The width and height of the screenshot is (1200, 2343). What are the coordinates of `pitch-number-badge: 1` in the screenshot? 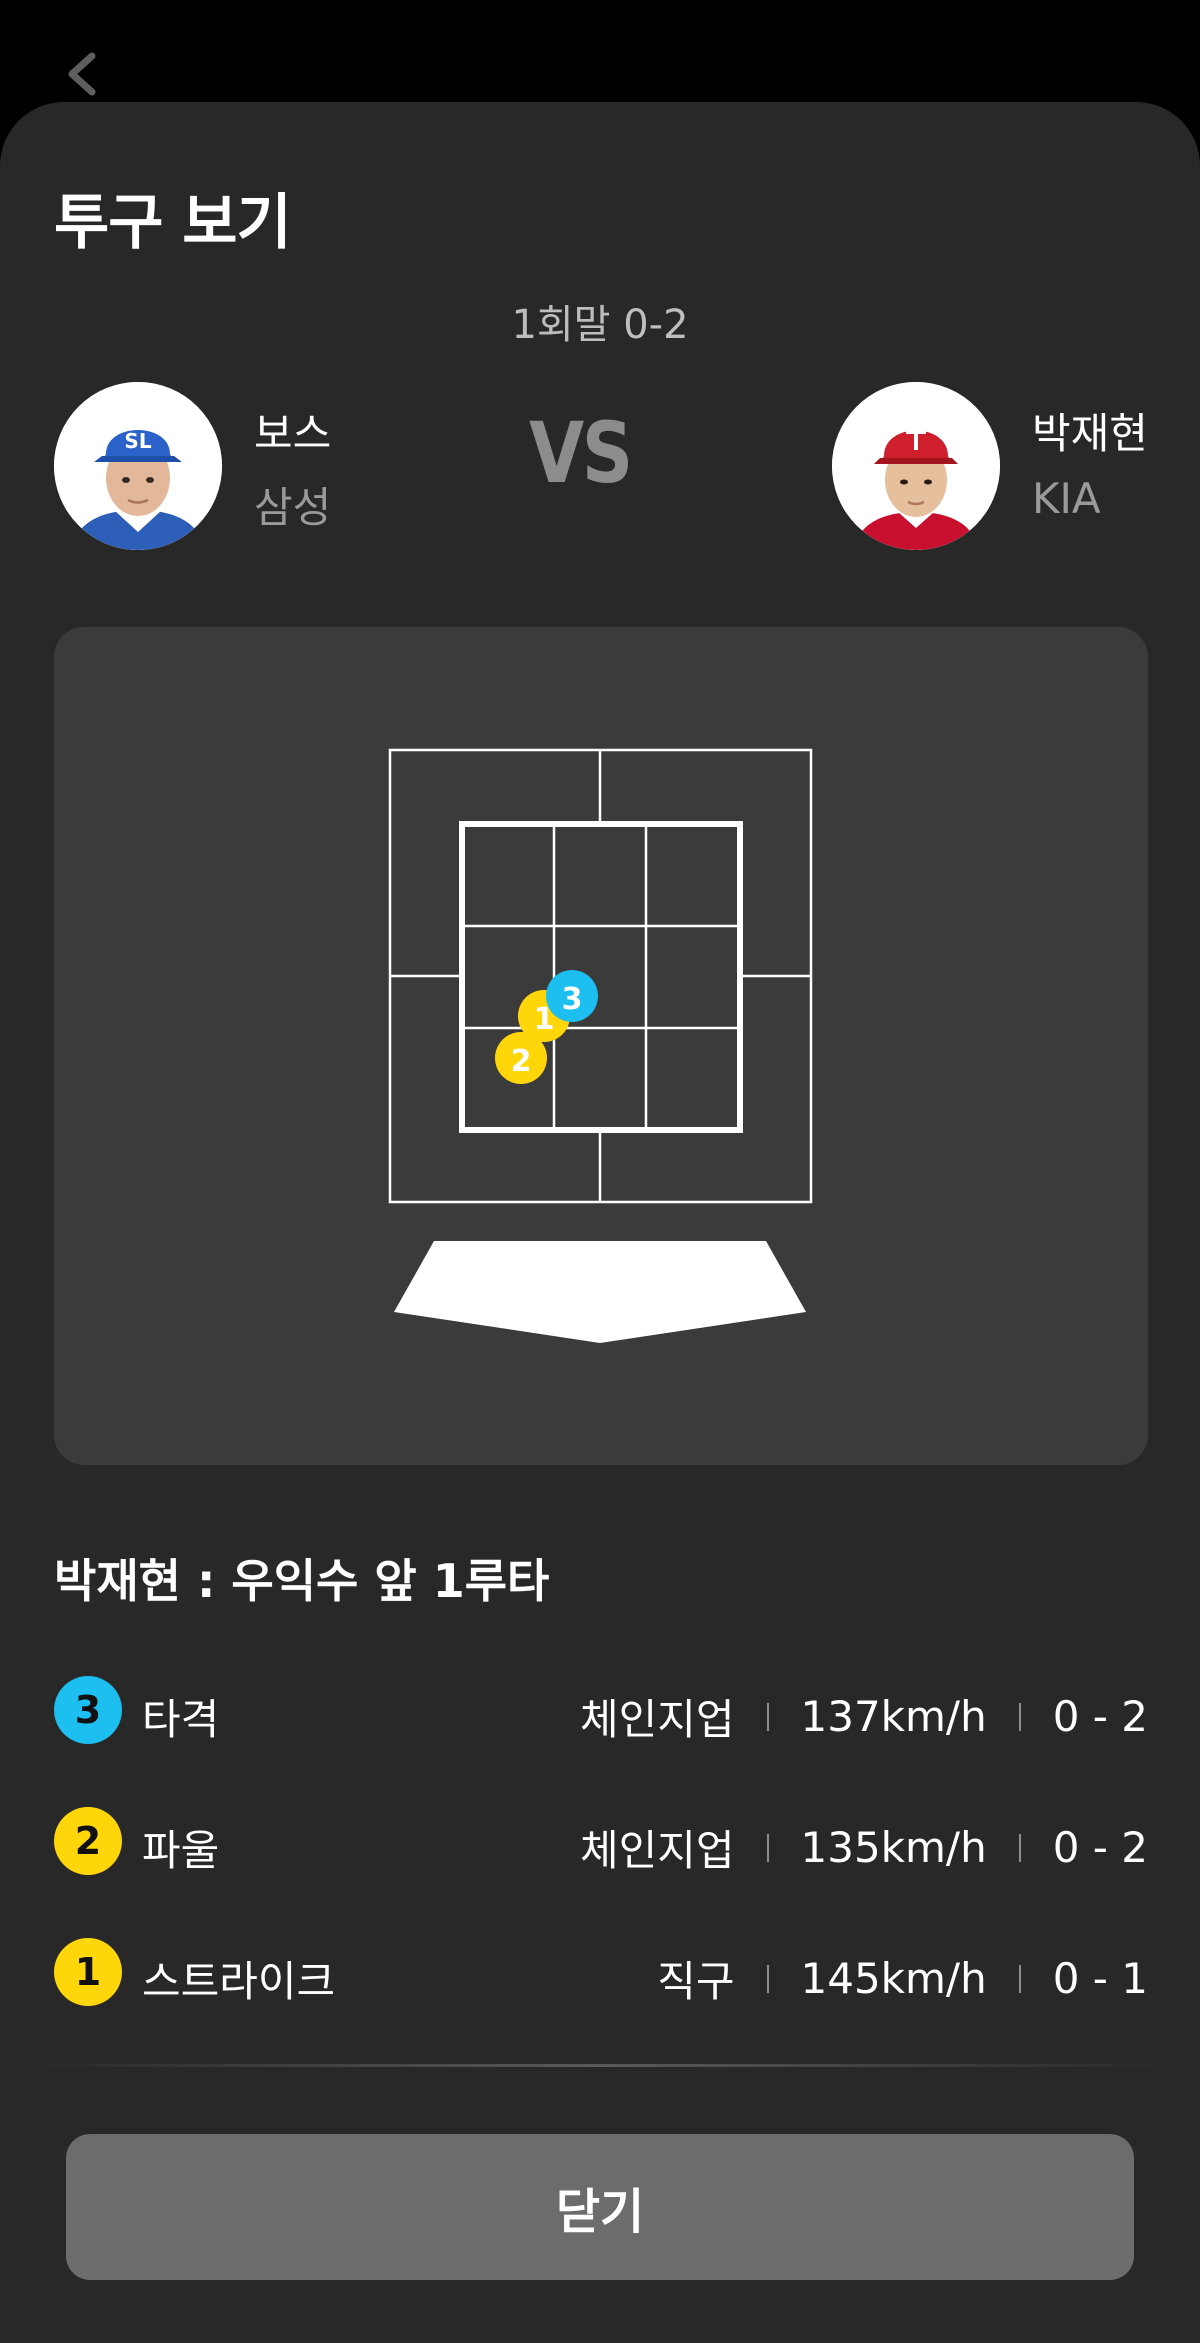 It's located at (88, 1972).